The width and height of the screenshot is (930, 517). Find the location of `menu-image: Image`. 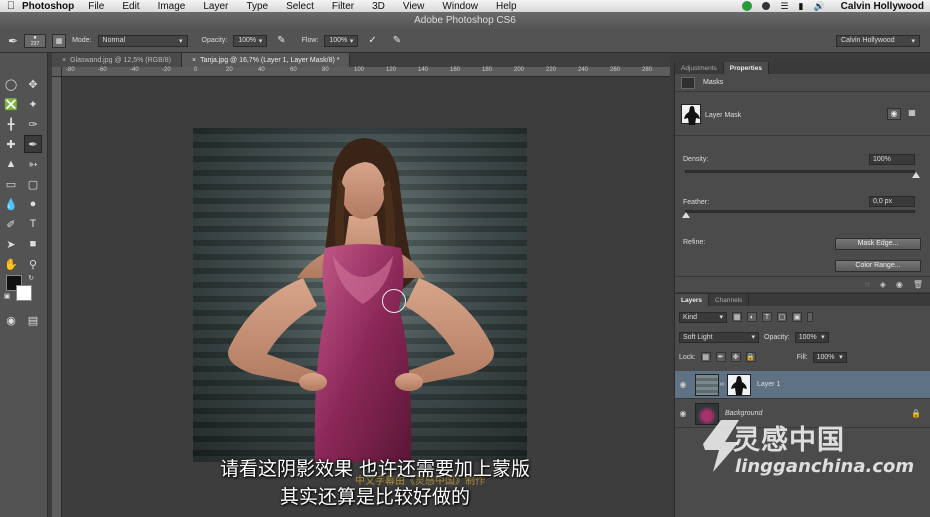

menu-image: Image is located at coordinates (172, 6).